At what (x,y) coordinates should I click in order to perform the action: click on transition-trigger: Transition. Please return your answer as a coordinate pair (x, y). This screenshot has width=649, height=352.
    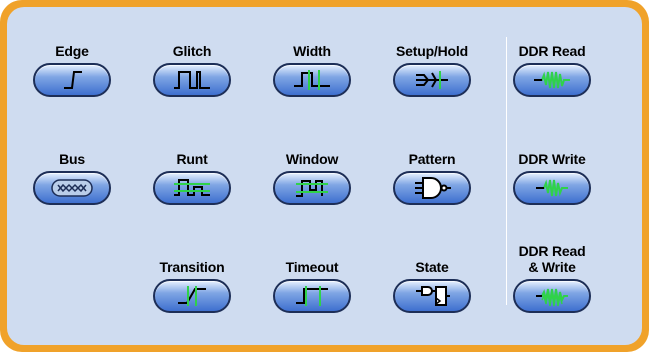
    Looking at the image, I should click on (192, 281).